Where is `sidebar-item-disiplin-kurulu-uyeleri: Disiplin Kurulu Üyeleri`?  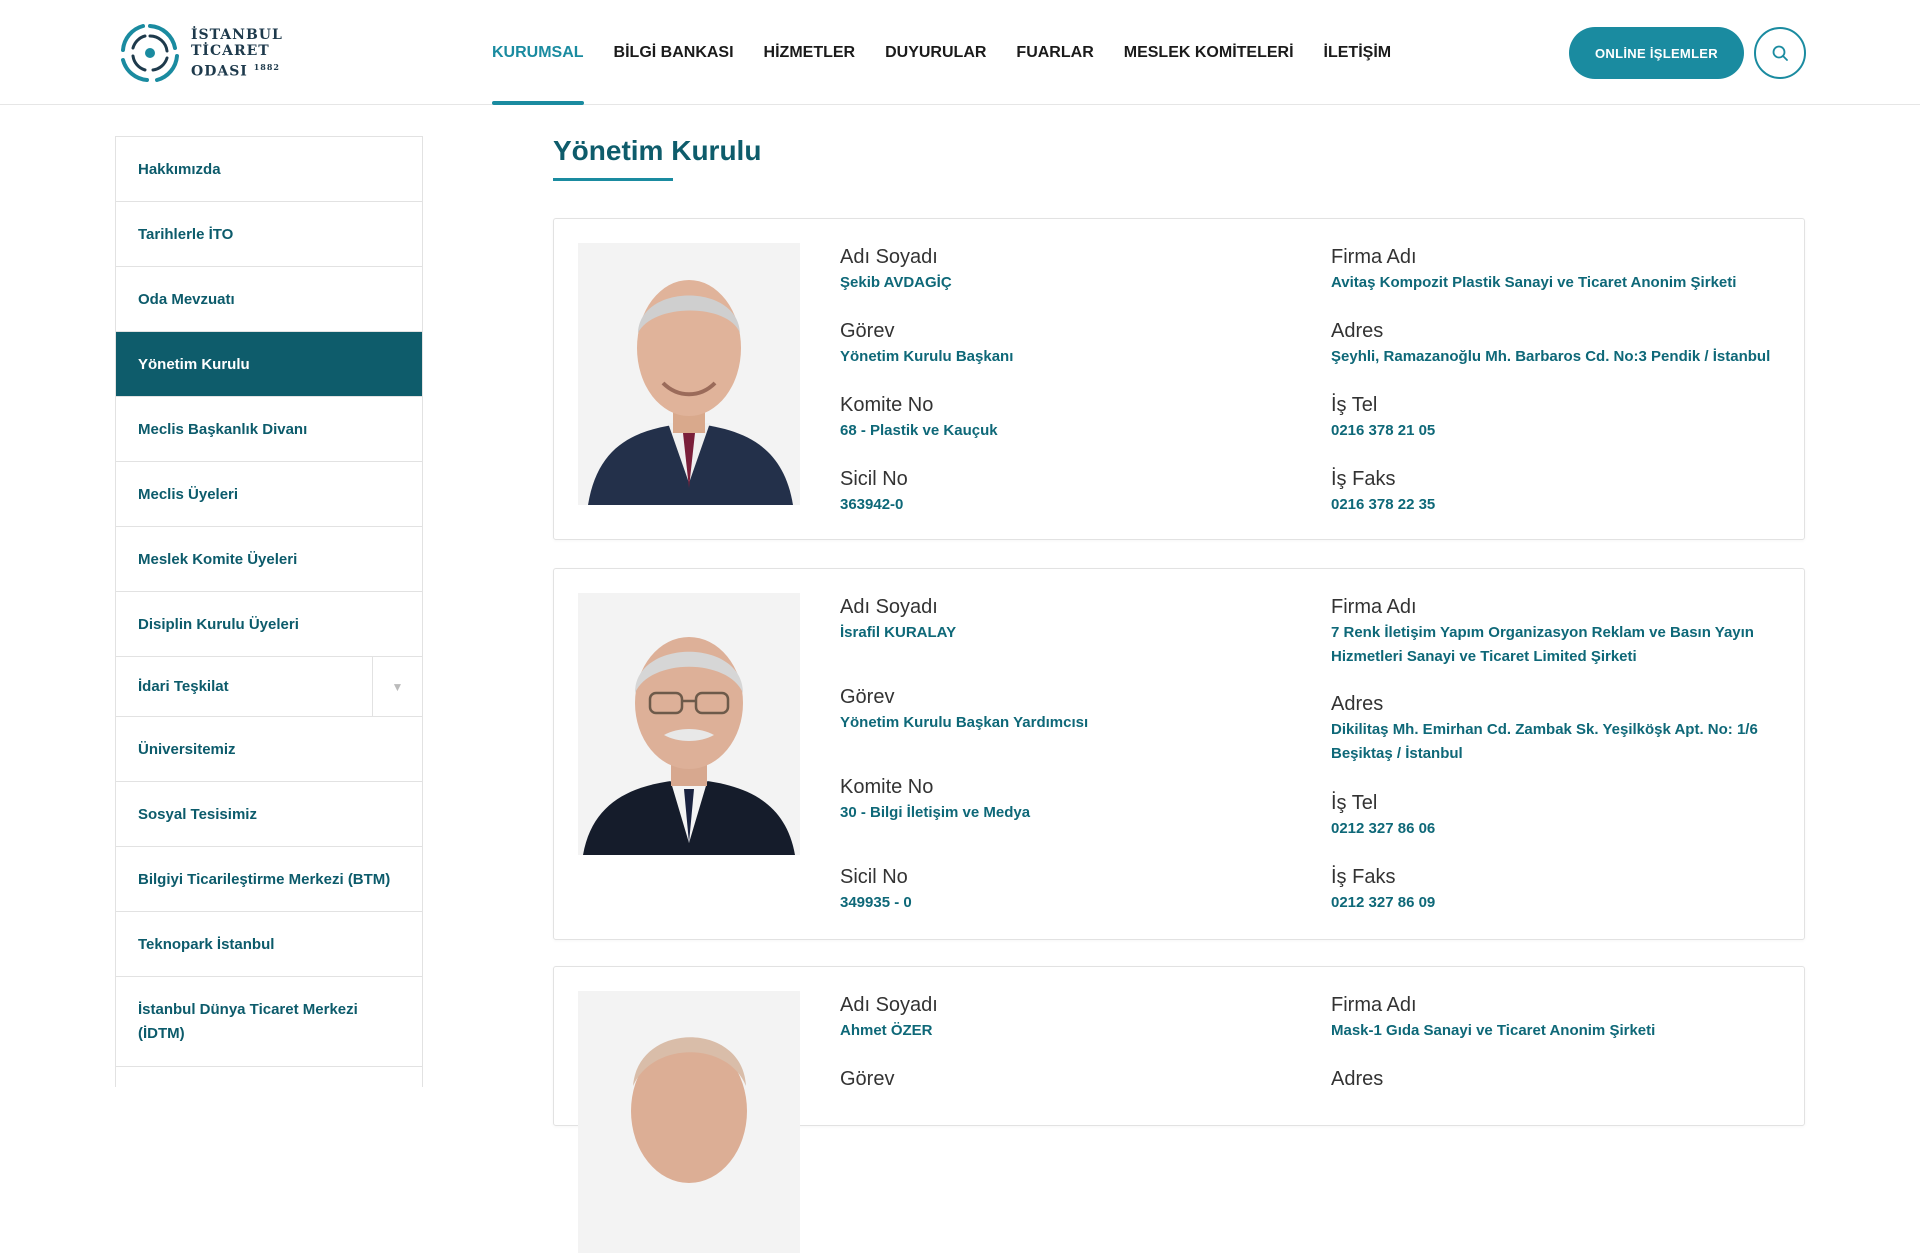
sidebar-item-disiplin-kurulu-uyeleri: Disiplin Kurulu Üyeleri is located at coordinates (269, 624).